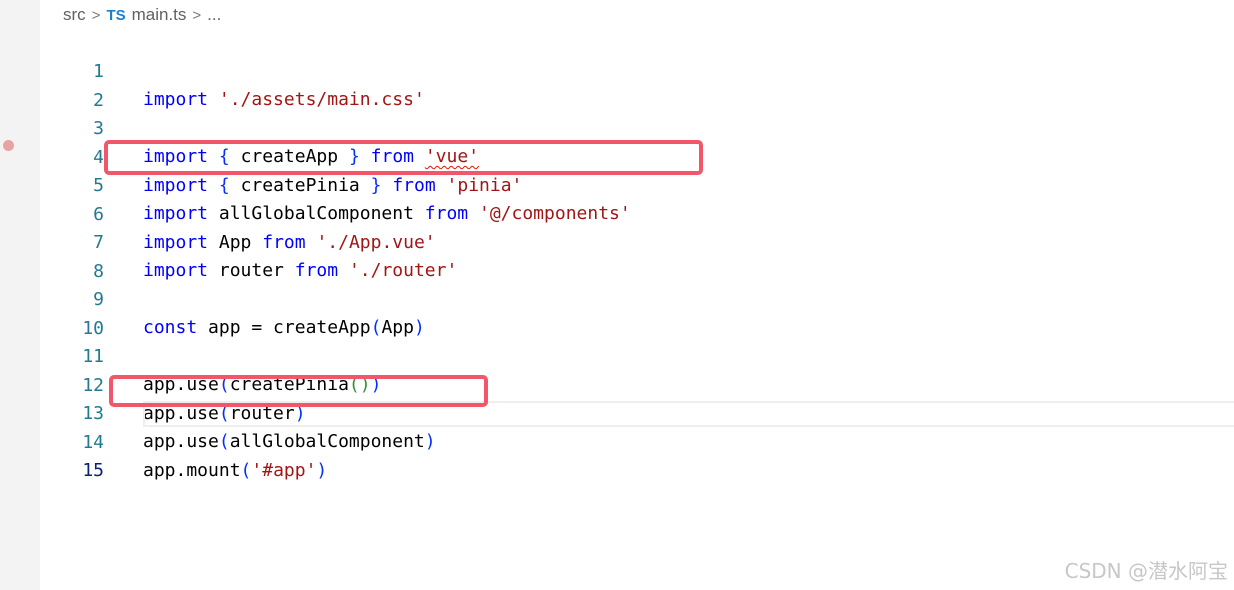  I want to click on code-line: 7 import router from './router', so click(617, 241).